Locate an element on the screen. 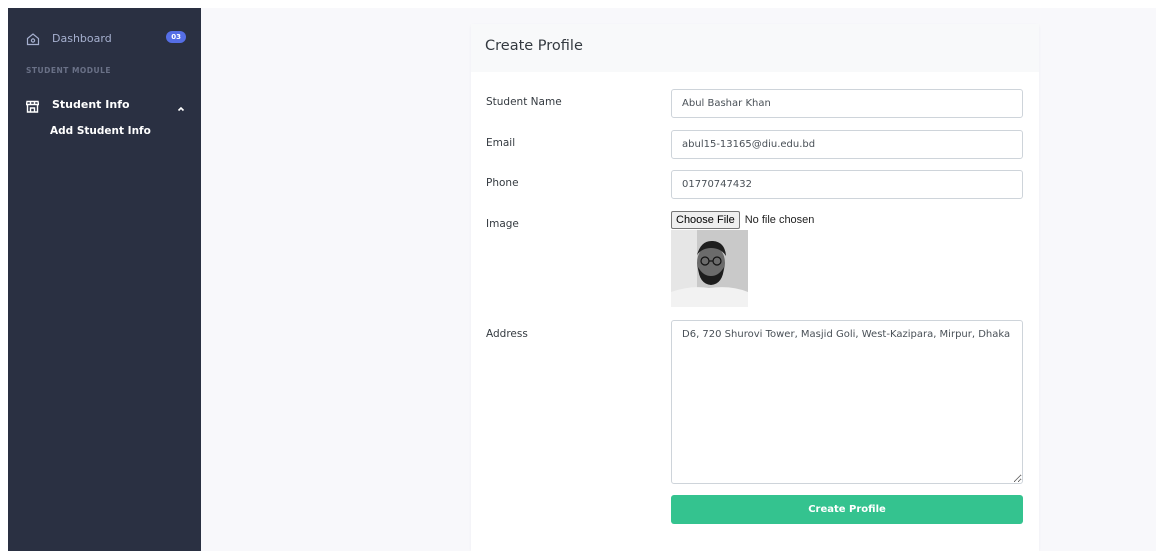 This screenshot has width=1156, height=551. email-label: Email is located at coordinates (501, 143).